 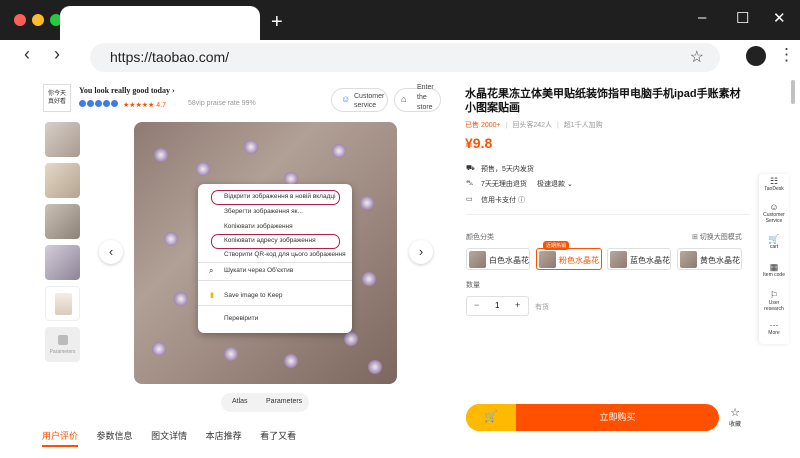 I want to click on window-maximize-button: ☐, so click(x=742, y=18).